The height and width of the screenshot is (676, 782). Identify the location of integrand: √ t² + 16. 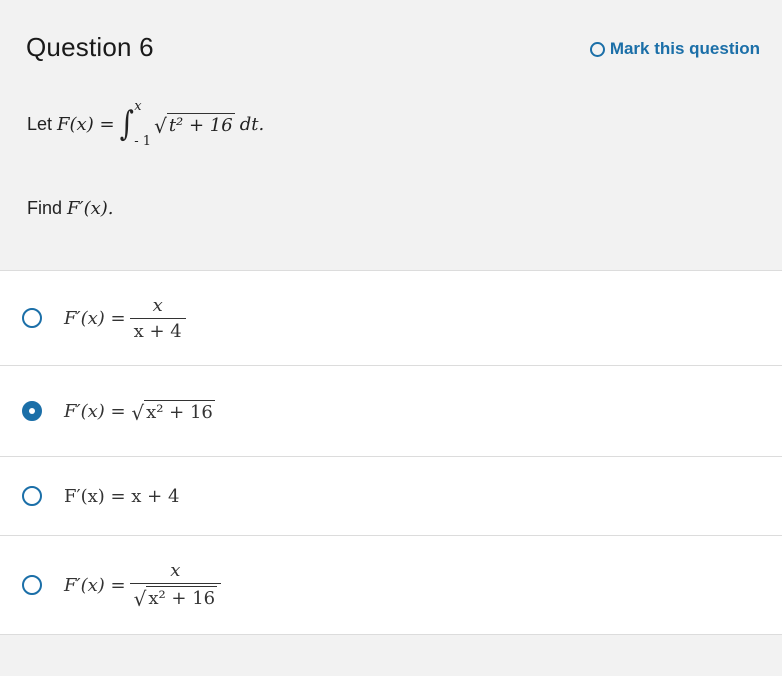
(194, 125).